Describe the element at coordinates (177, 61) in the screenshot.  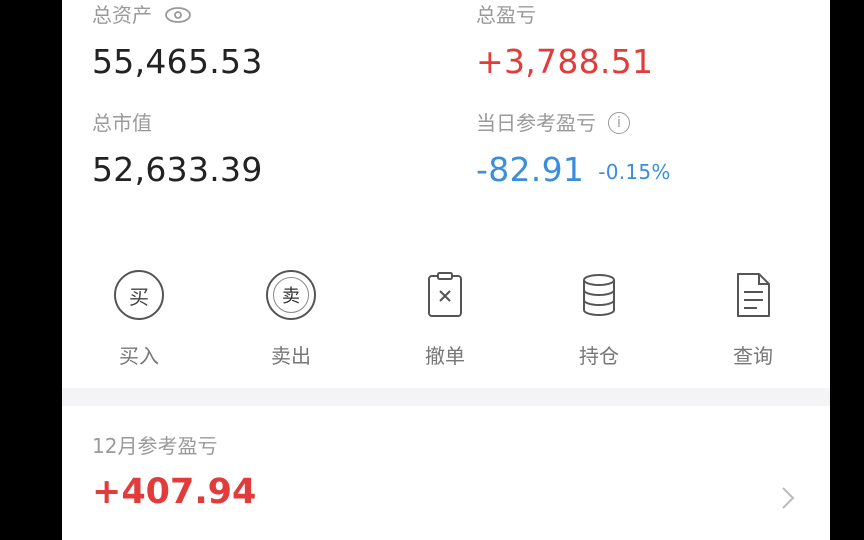
I see `total-assets-value: 55,465.53` at that location.